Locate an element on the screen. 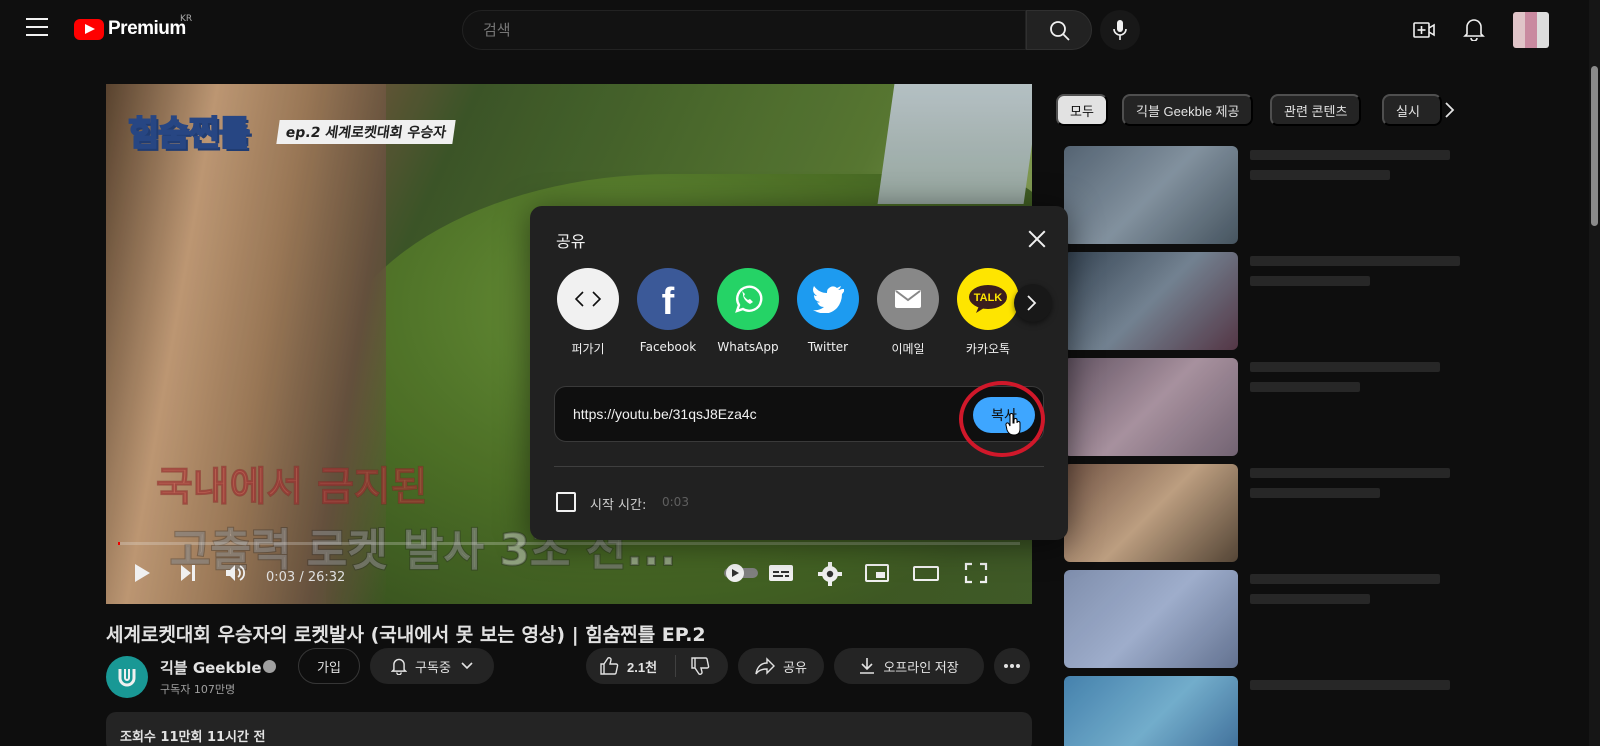 The height and width of the screenshot is (746, 1600). page-scrollbar is located at coordinates (1594, 373).